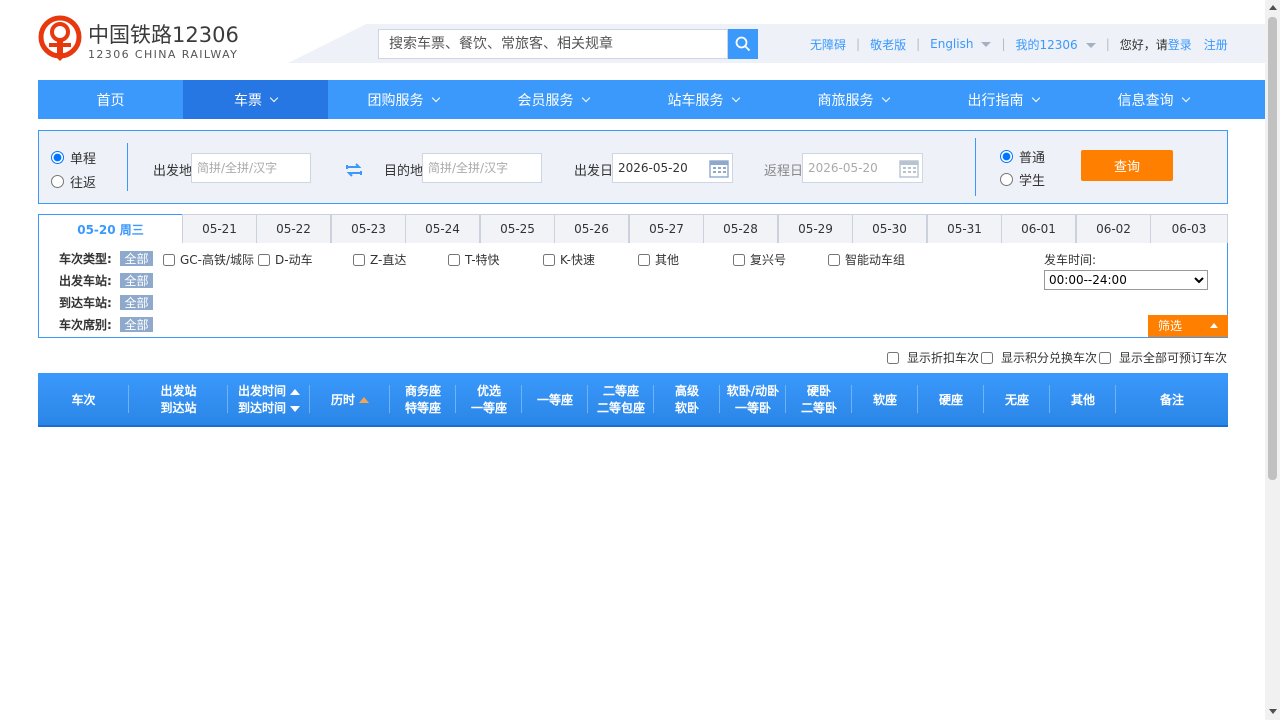  Describe the element at coordinates (1022, 179) in the screenshot. I see `student-ticket-radio: 学生` at that location.